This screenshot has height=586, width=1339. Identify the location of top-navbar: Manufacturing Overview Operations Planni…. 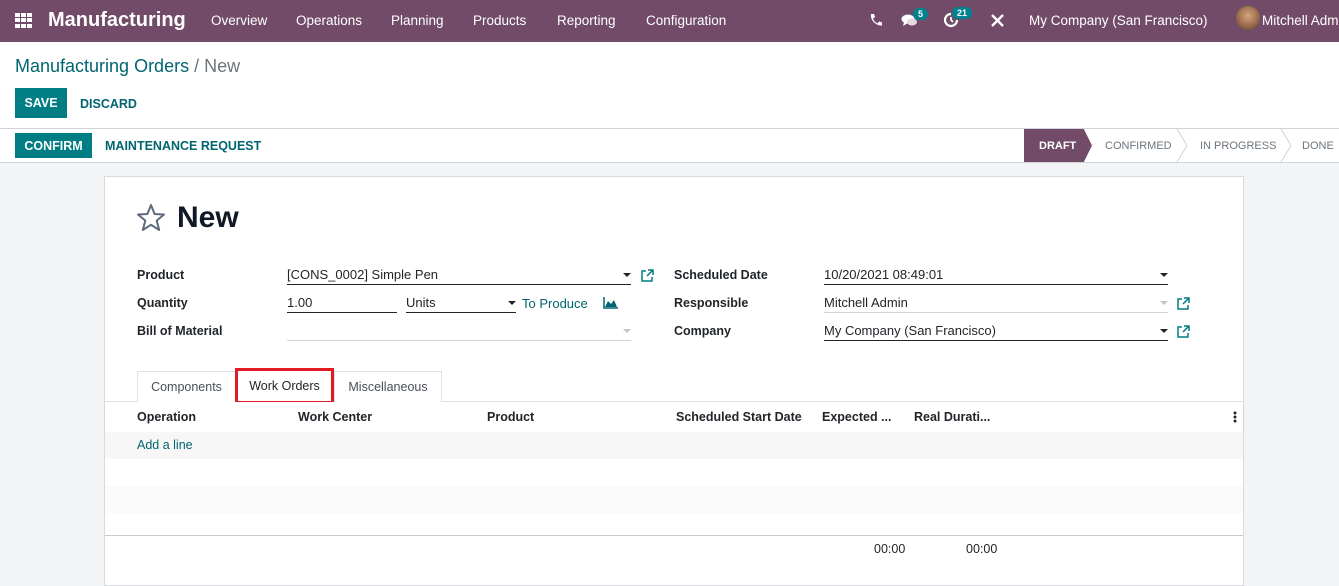
(669, 21).